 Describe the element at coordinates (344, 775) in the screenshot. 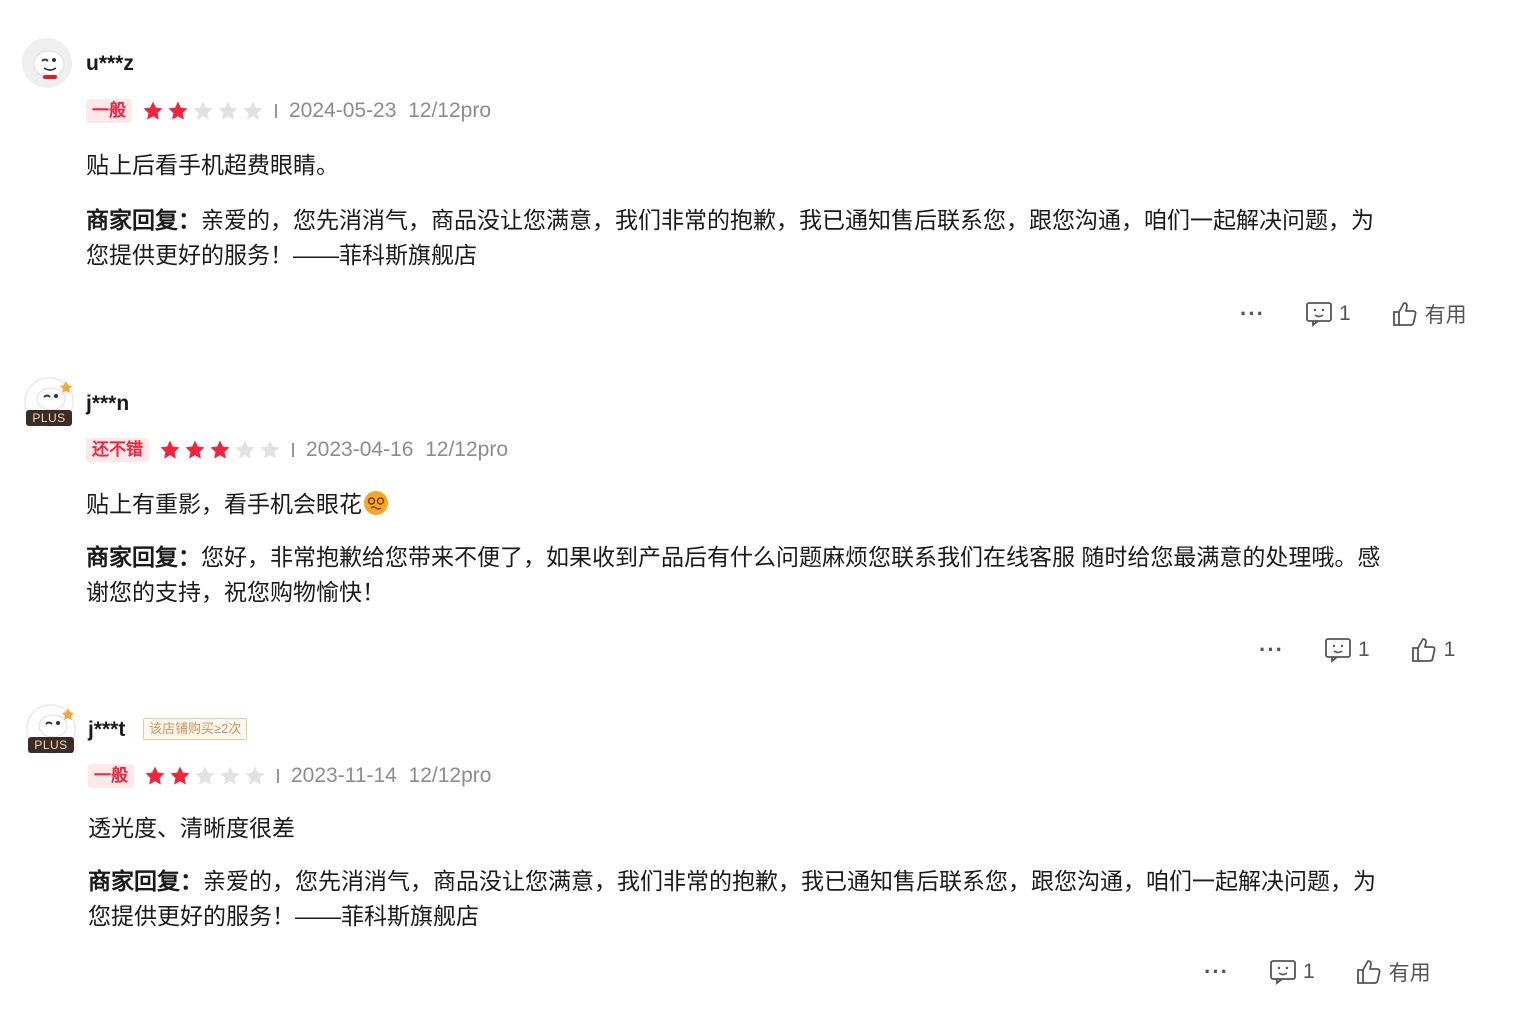

I see `review-date: 2023-11-14` at that location.